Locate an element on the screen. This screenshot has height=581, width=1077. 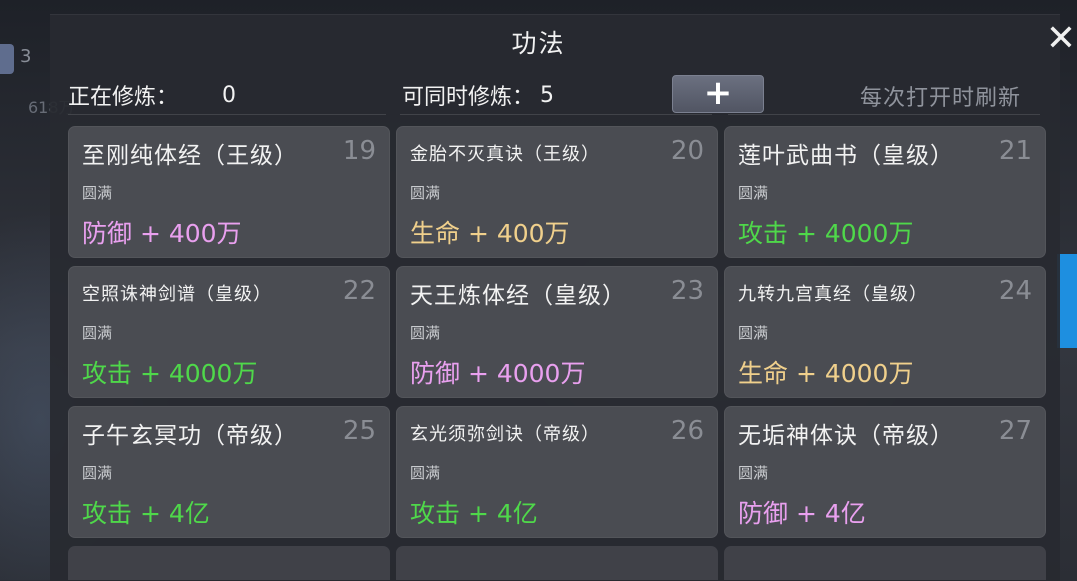
side-tab-handle is located at coordinates (1067, 301).